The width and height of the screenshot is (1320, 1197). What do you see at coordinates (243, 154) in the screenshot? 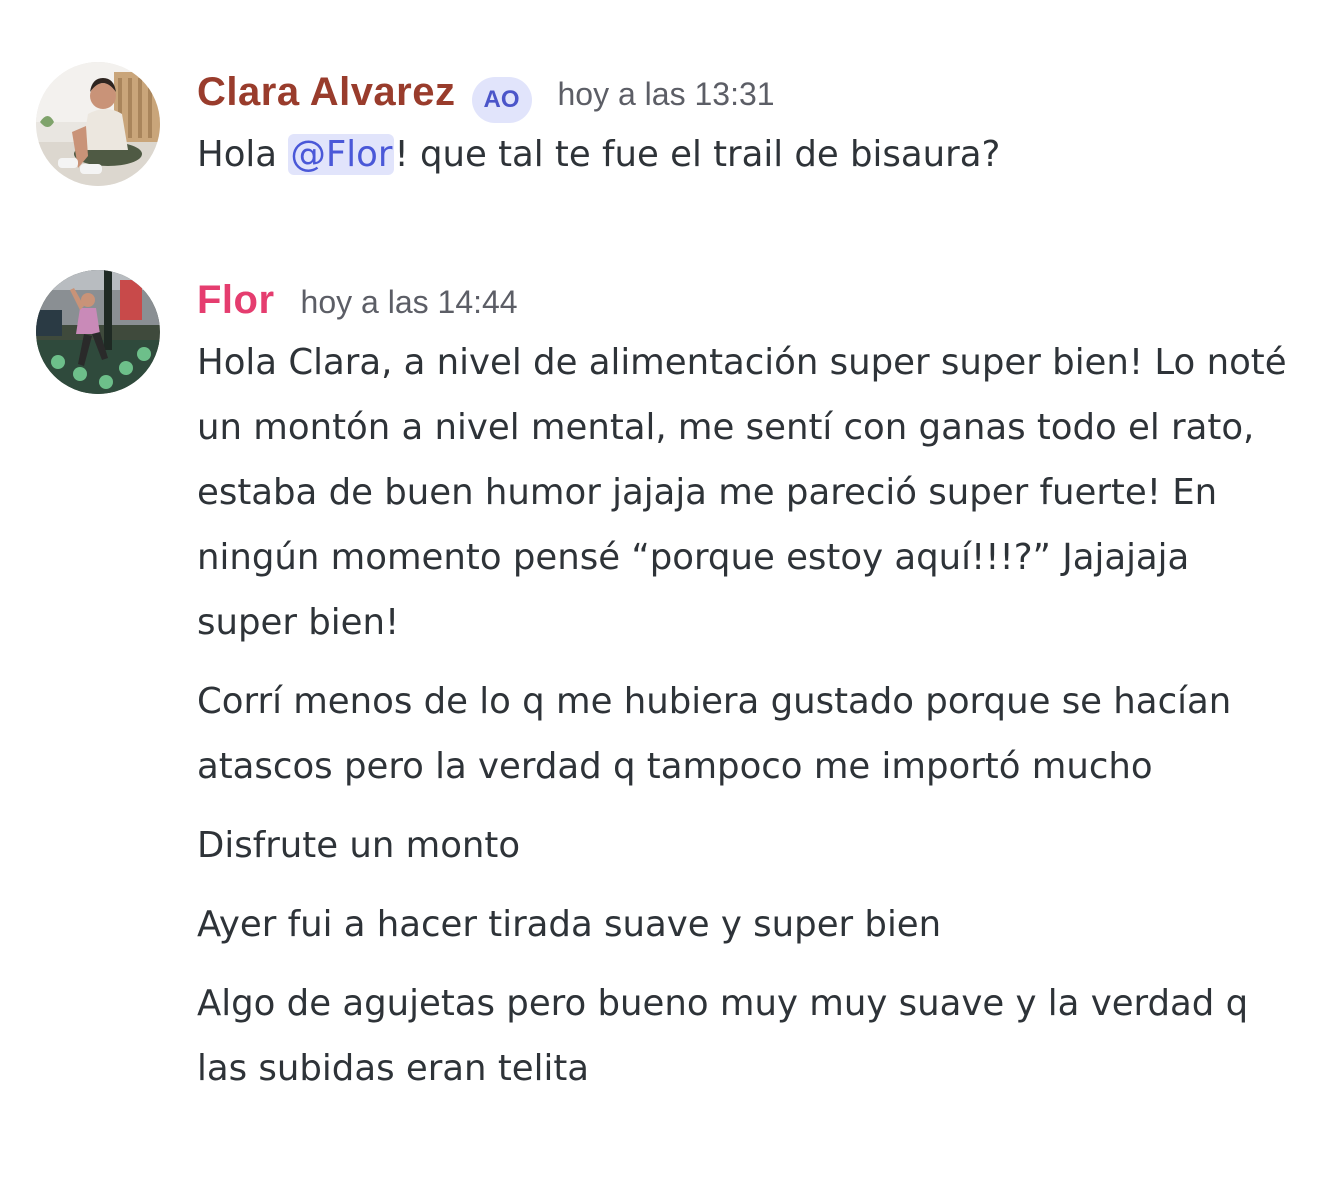
I see `message-text-before: Hola` at bounding box center [243, 154].